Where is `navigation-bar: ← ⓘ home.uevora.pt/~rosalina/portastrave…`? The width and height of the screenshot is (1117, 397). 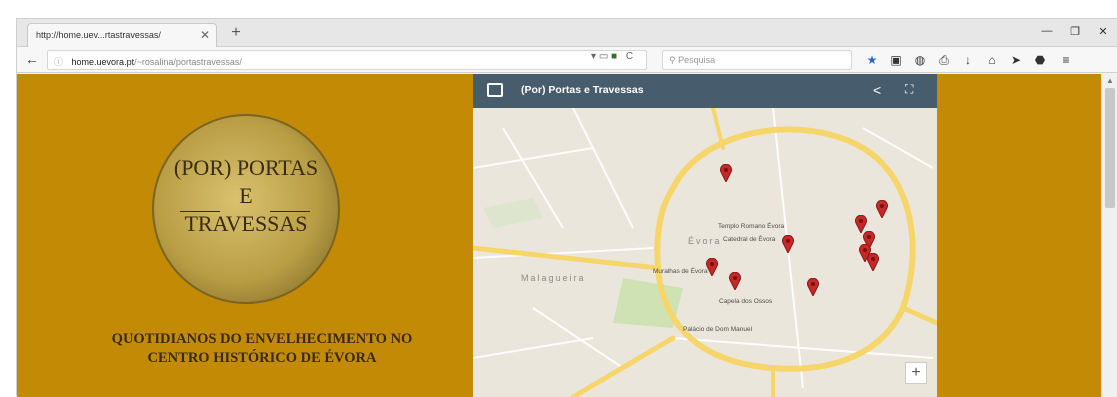 navigation-bar: ← ⓘ home.uevora.pt/~rosalina/portastrave… is located at coordinates (567, 60).